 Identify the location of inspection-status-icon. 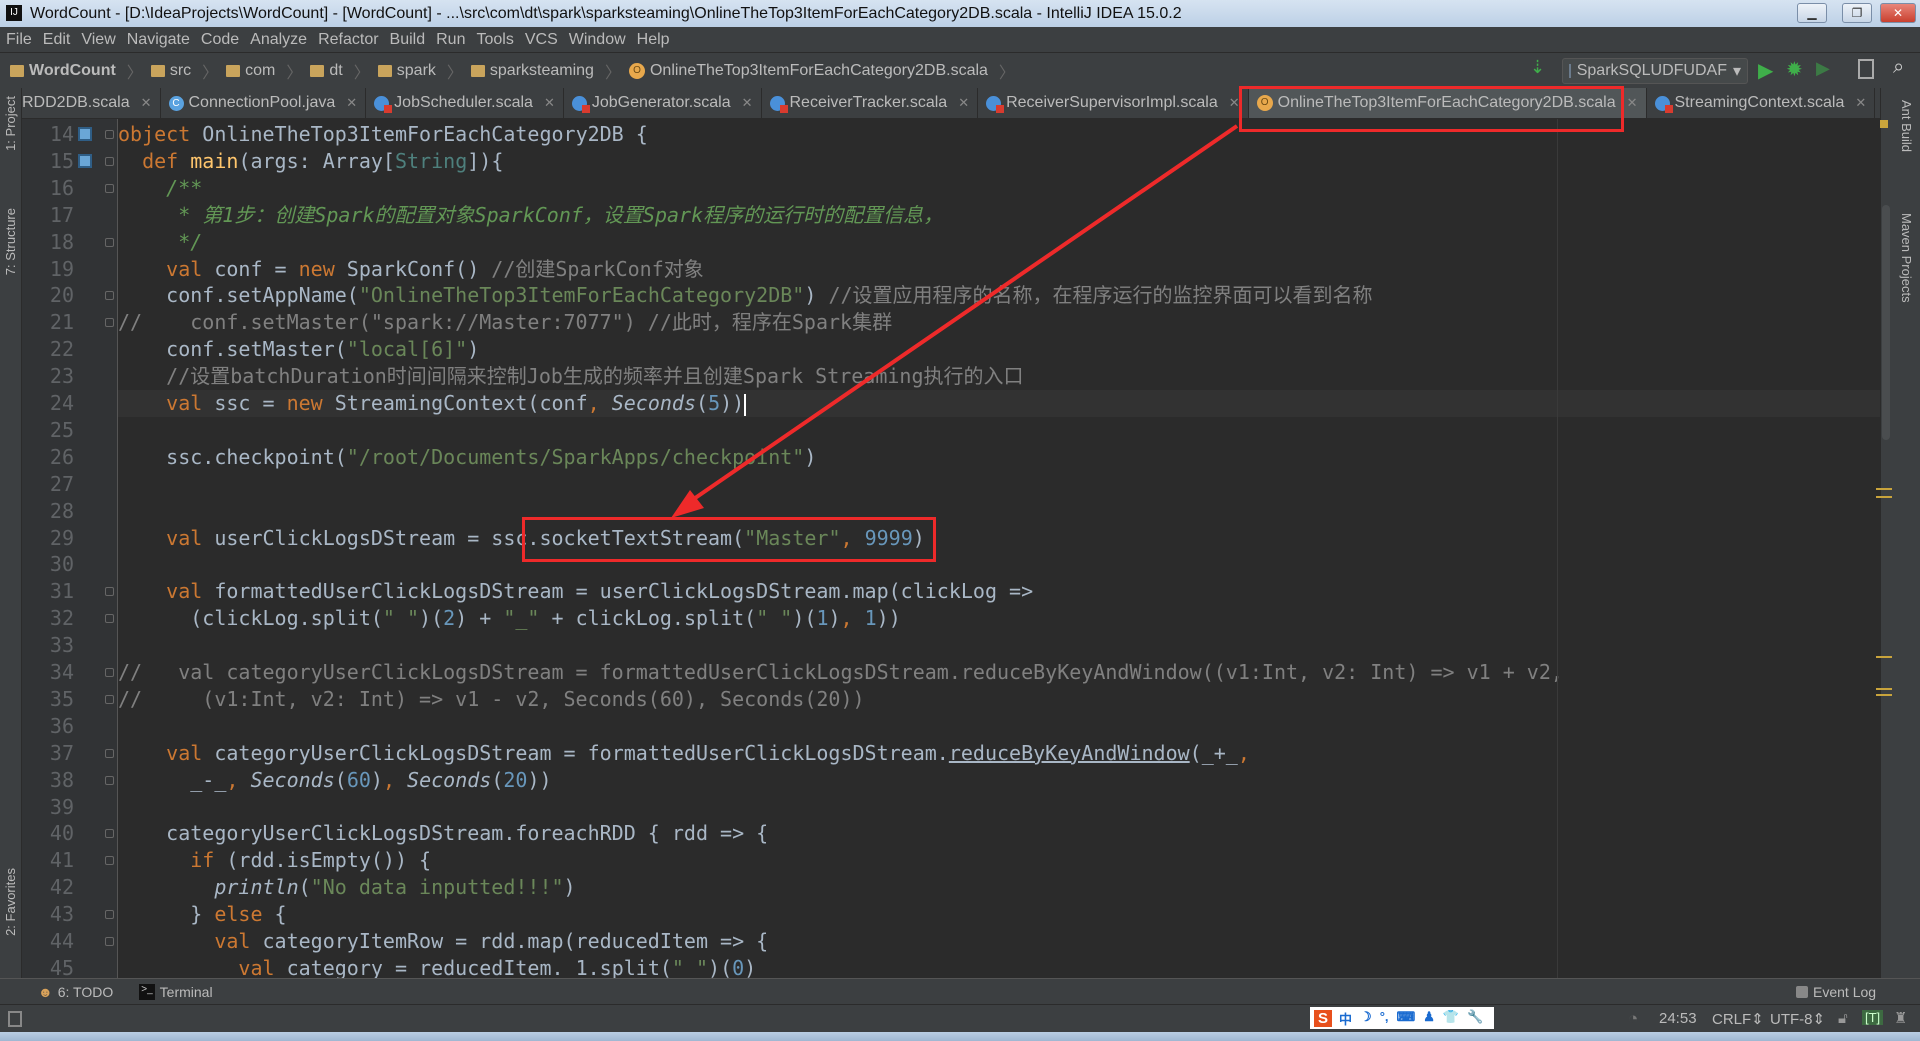
(1884, 124).